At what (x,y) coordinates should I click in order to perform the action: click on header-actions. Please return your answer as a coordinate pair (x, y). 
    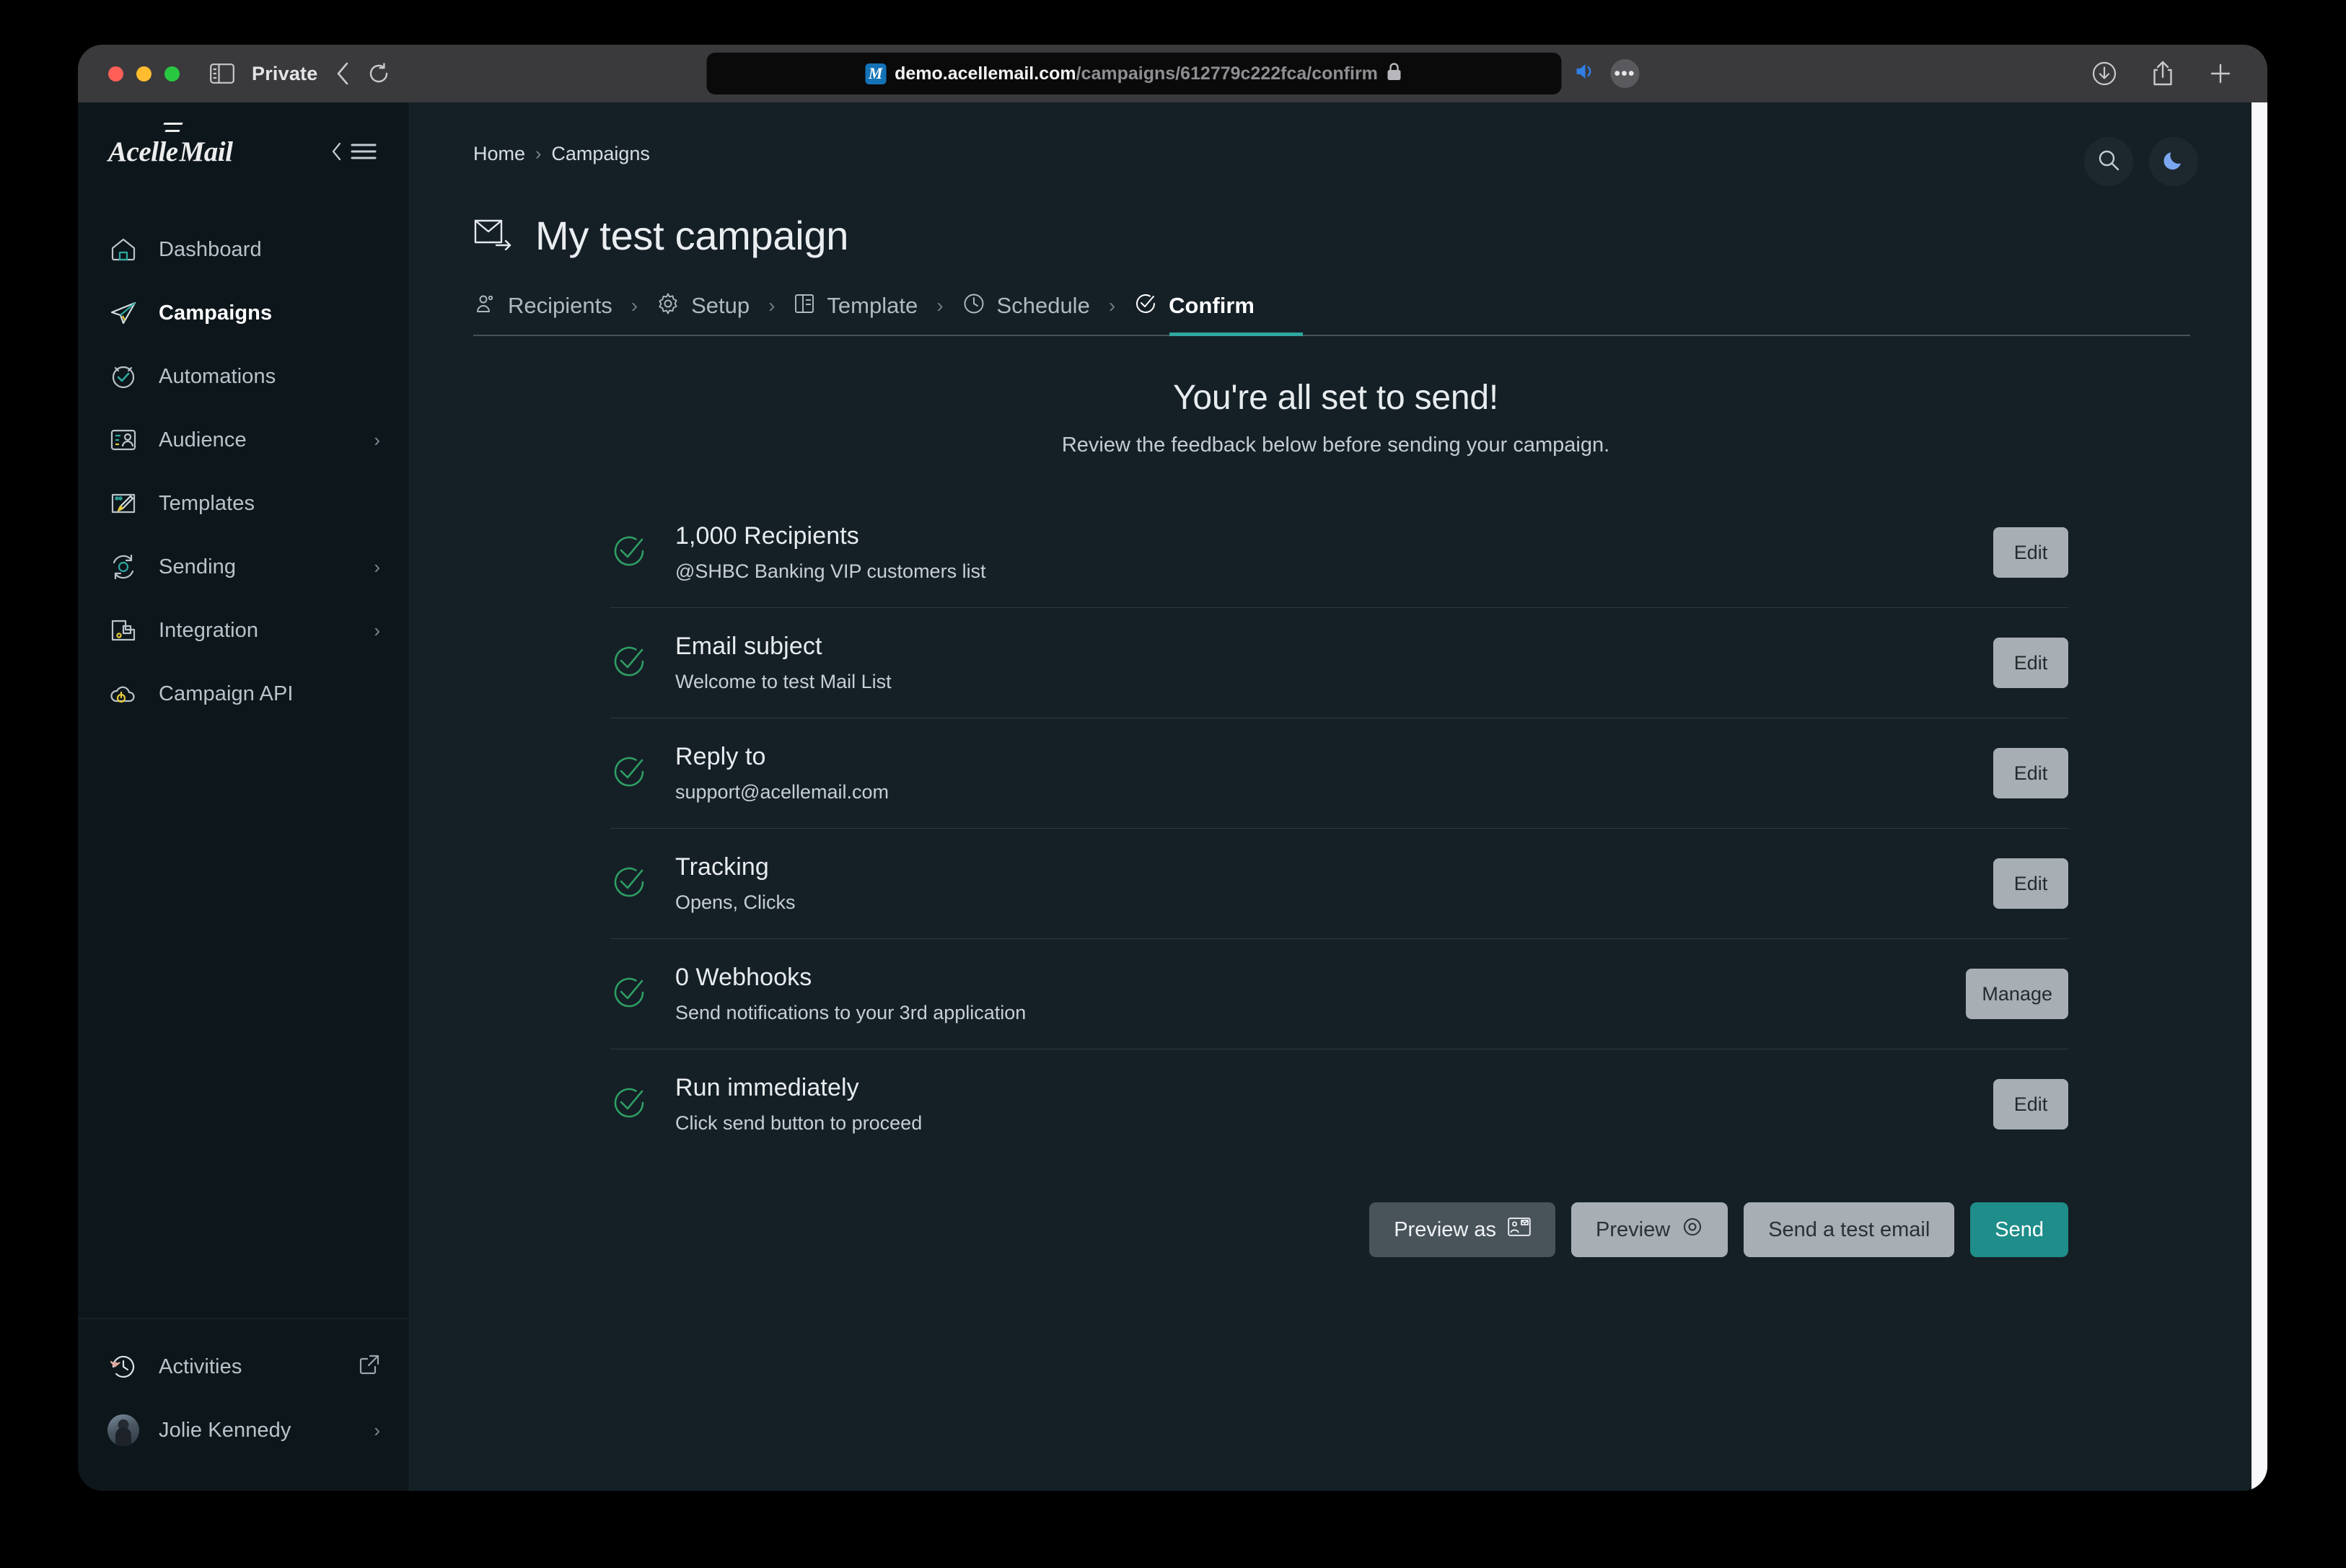
    Looking at the image, I should click on (2141, 161).